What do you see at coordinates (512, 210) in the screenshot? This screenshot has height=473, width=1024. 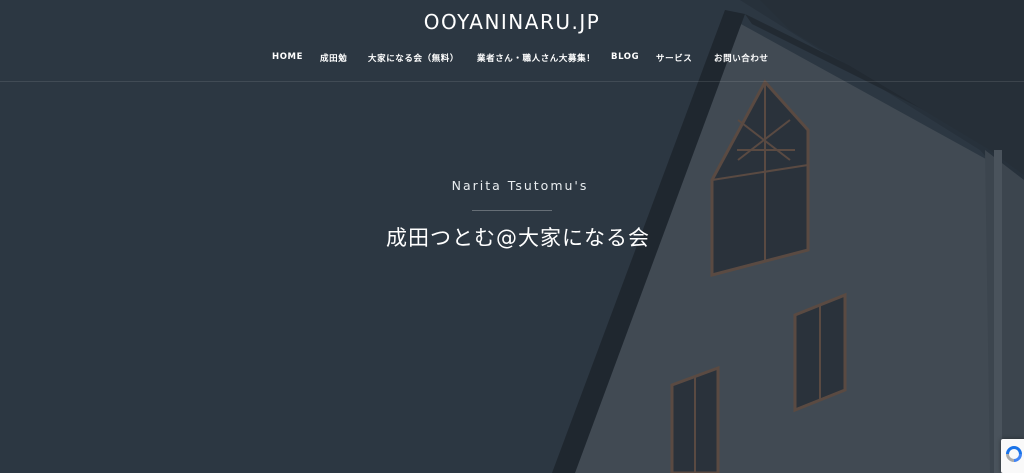 I see `hero-divider` at bounding box center [512, 210].